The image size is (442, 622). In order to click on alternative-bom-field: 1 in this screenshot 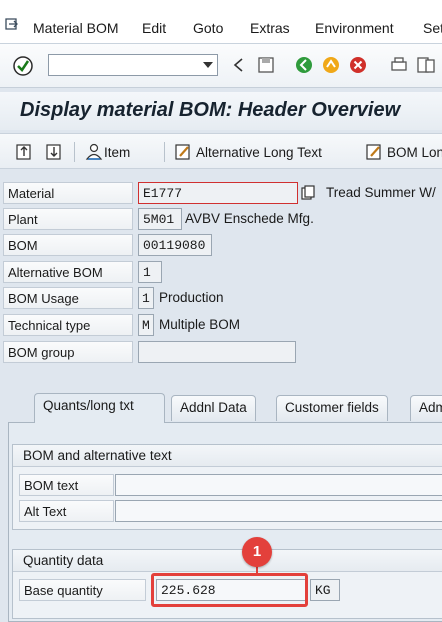, I will do `click(150, 272)`.